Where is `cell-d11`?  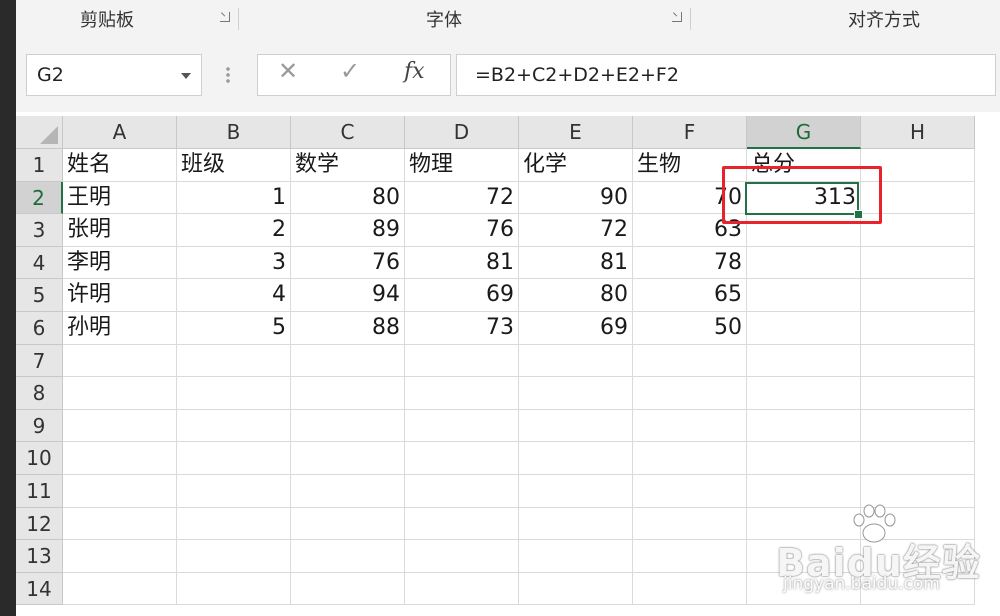 cell-d11 is located at coordinates (462, 491).